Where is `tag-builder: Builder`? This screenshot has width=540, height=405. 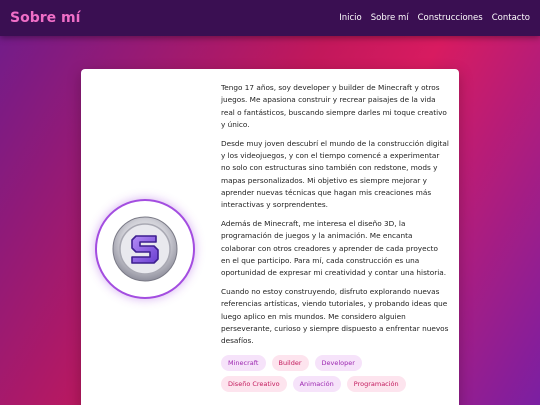
tag-builder: Builder is located at coordinates (290, 363).